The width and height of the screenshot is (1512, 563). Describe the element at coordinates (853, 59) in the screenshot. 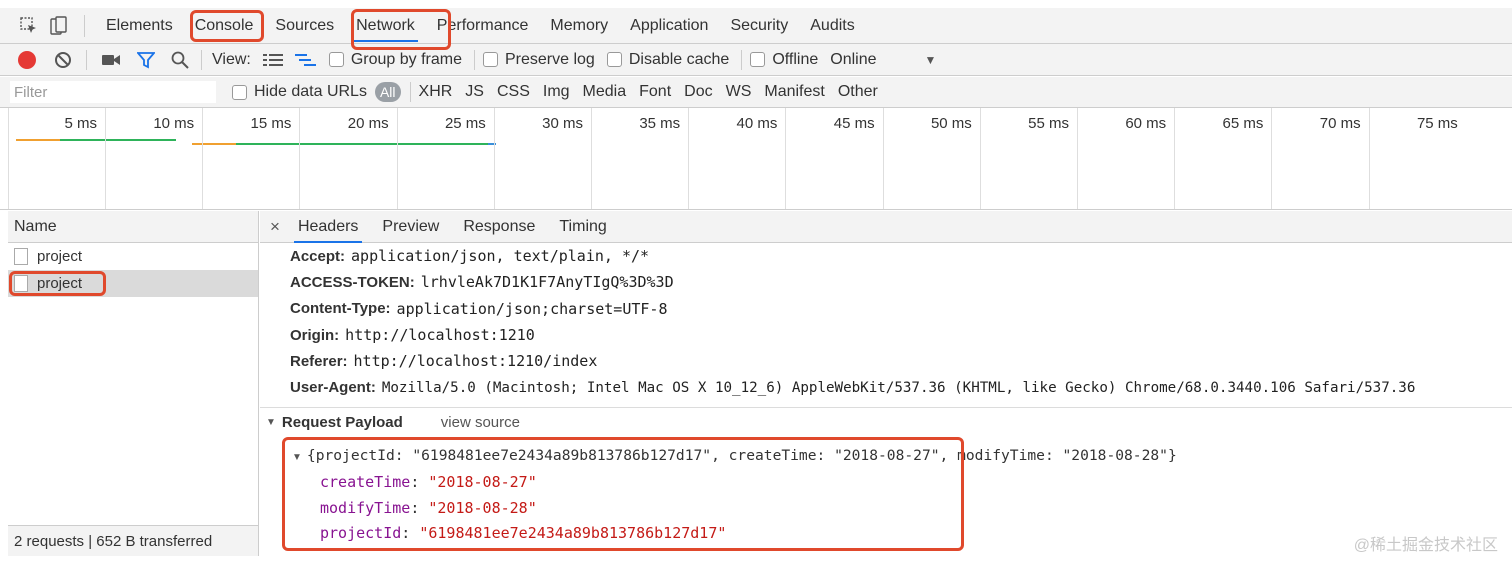

I see `throttling-value: Online` at that location.